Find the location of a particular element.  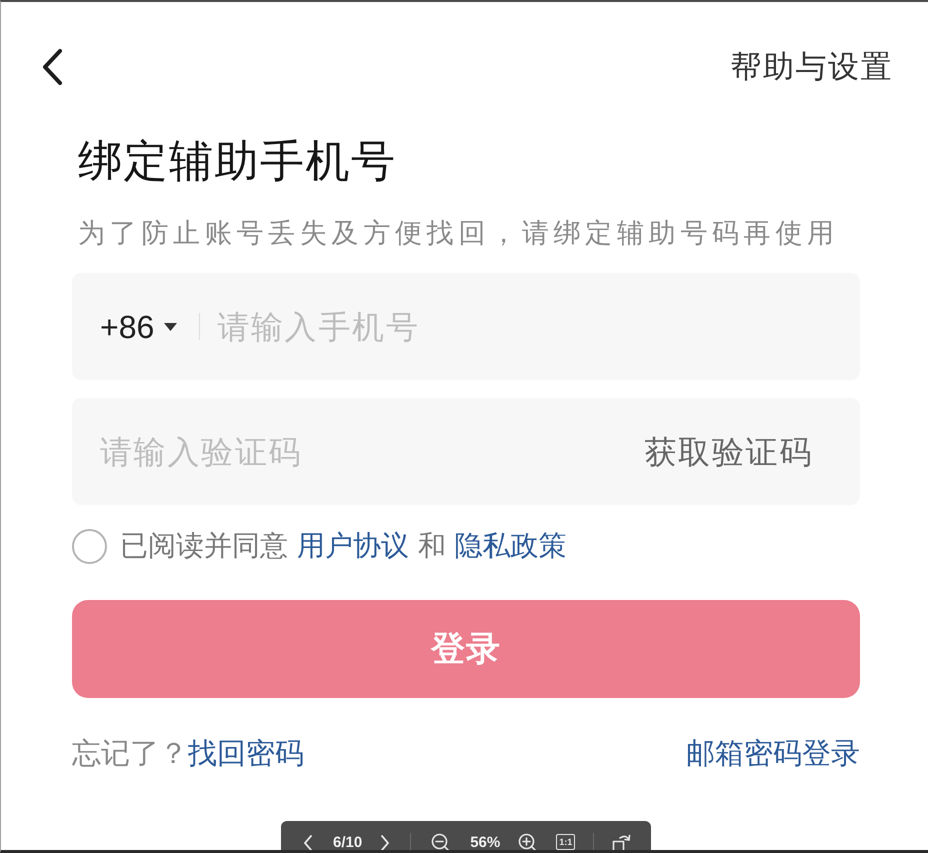

recover-password-link: 找回密码 is located at coordinates (246, 753).